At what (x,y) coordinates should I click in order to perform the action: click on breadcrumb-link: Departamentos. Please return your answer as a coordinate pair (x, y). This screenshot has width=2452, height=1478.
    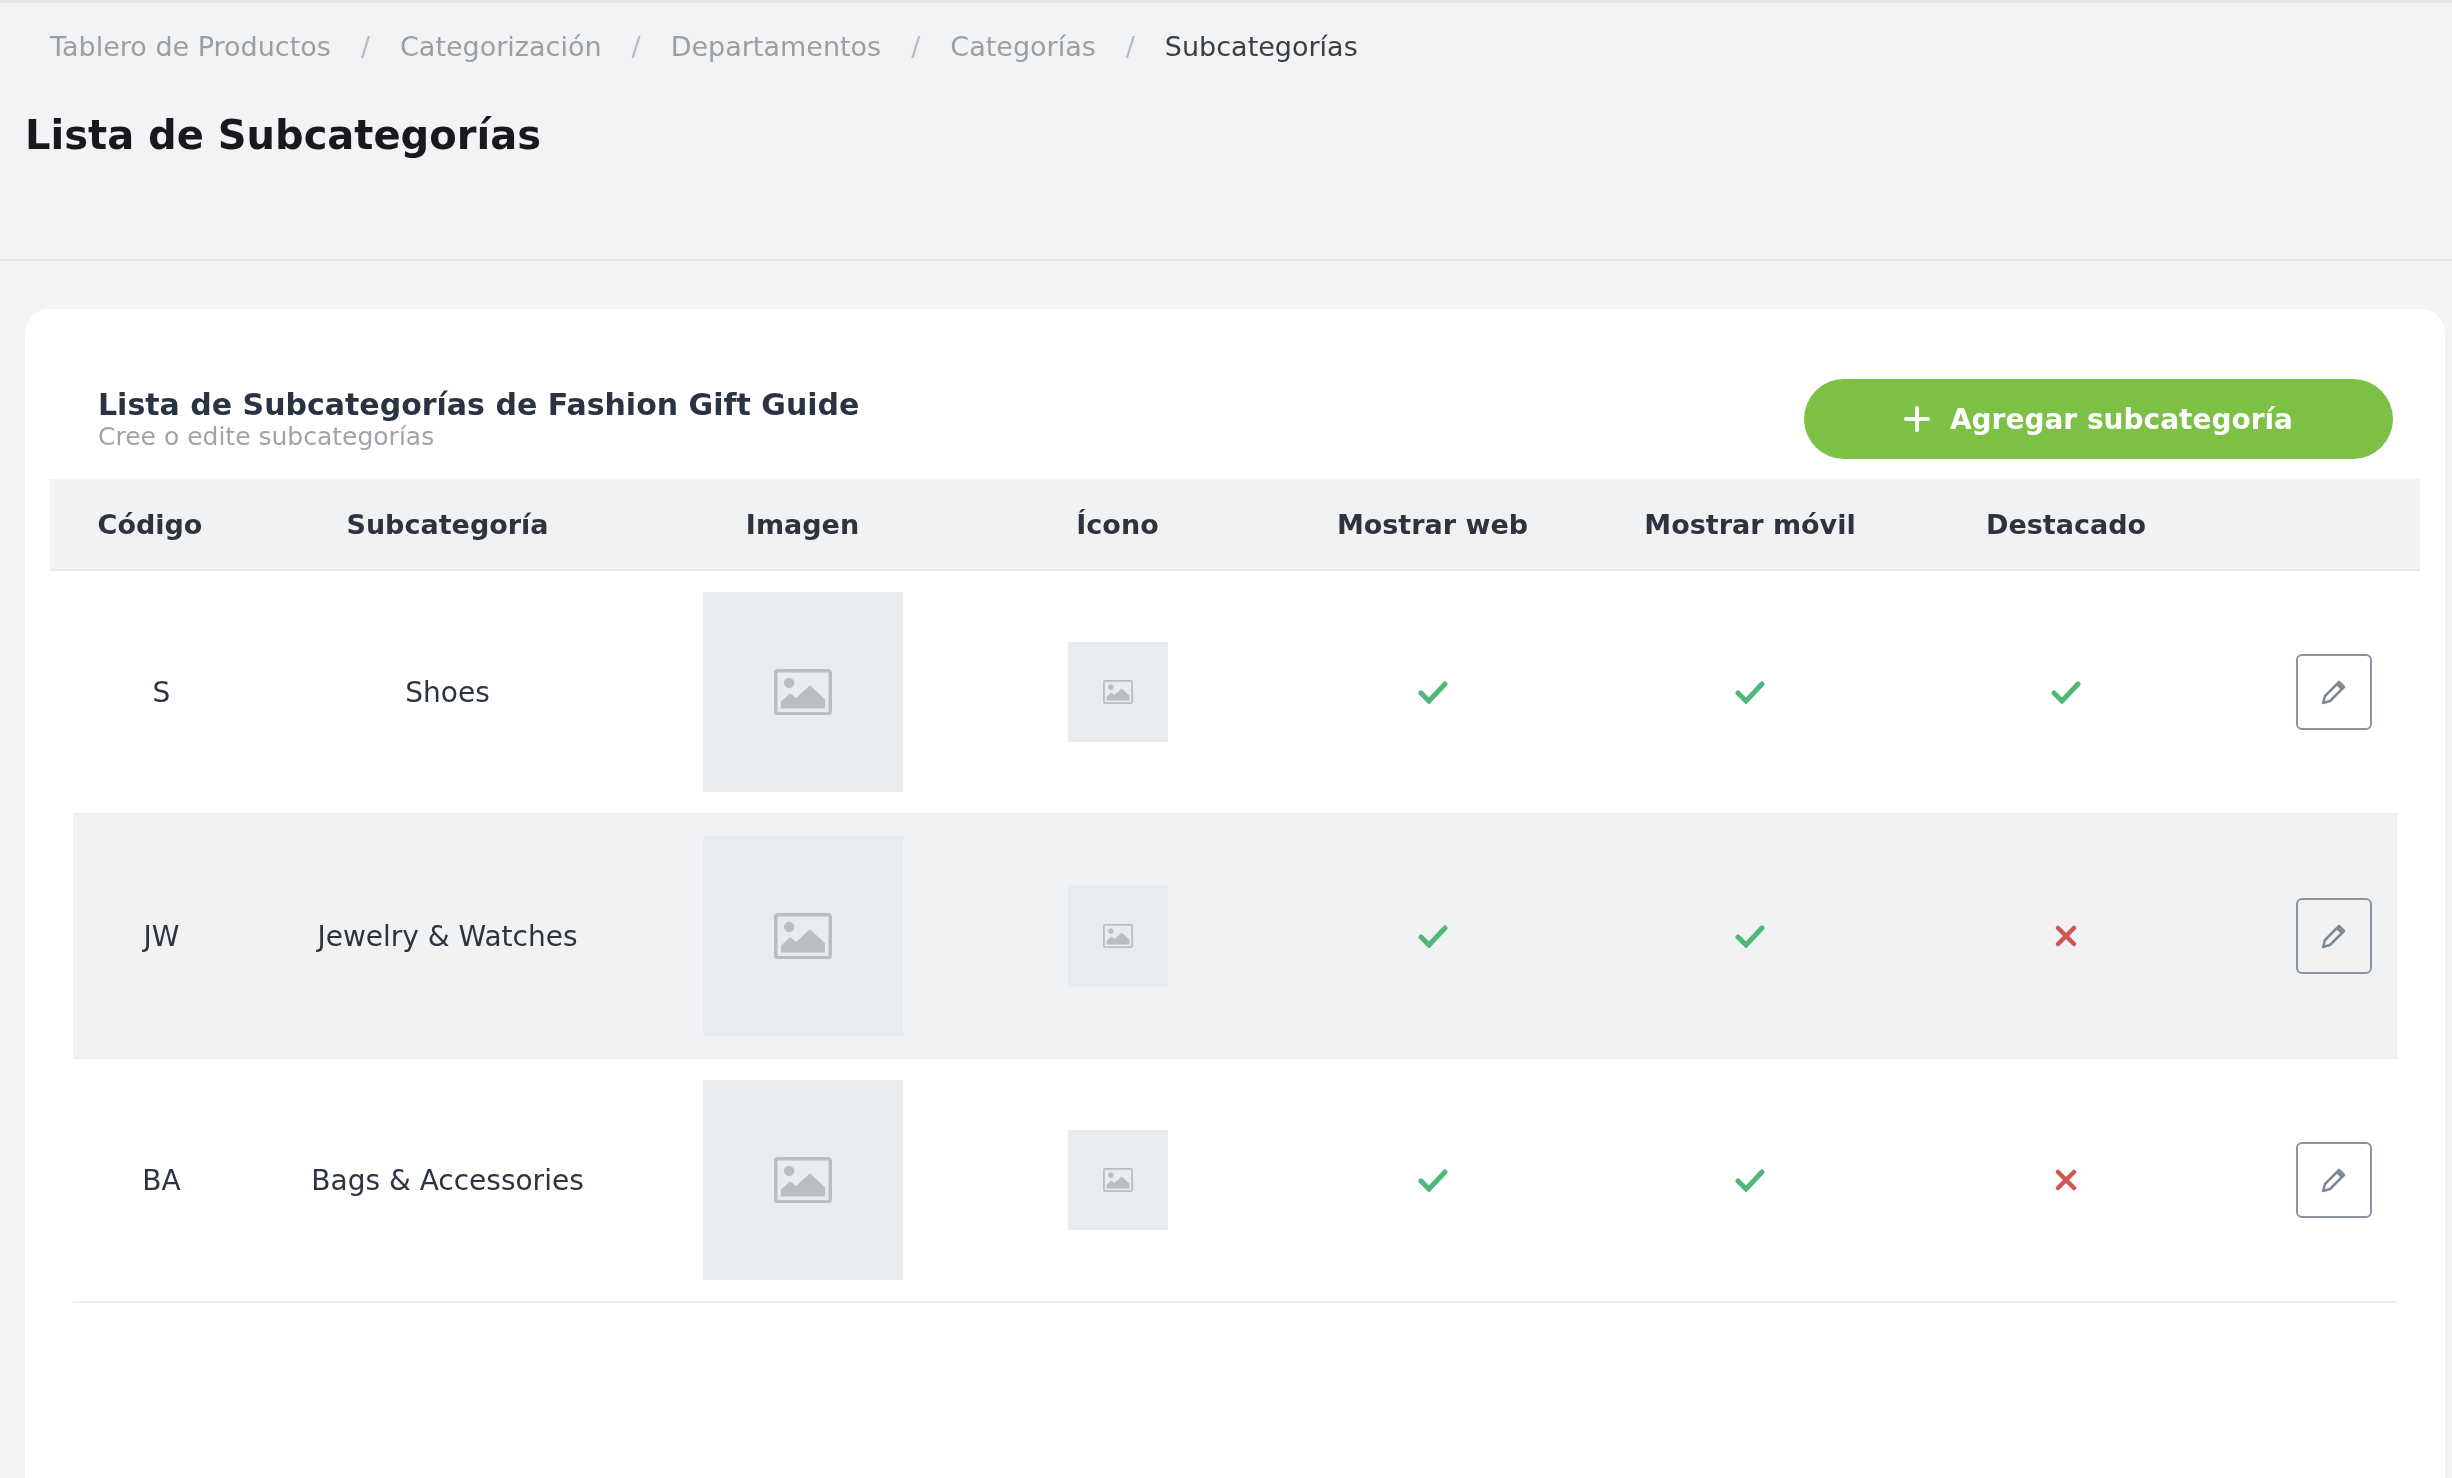
    Looking at the image, I should click on (776, 46).